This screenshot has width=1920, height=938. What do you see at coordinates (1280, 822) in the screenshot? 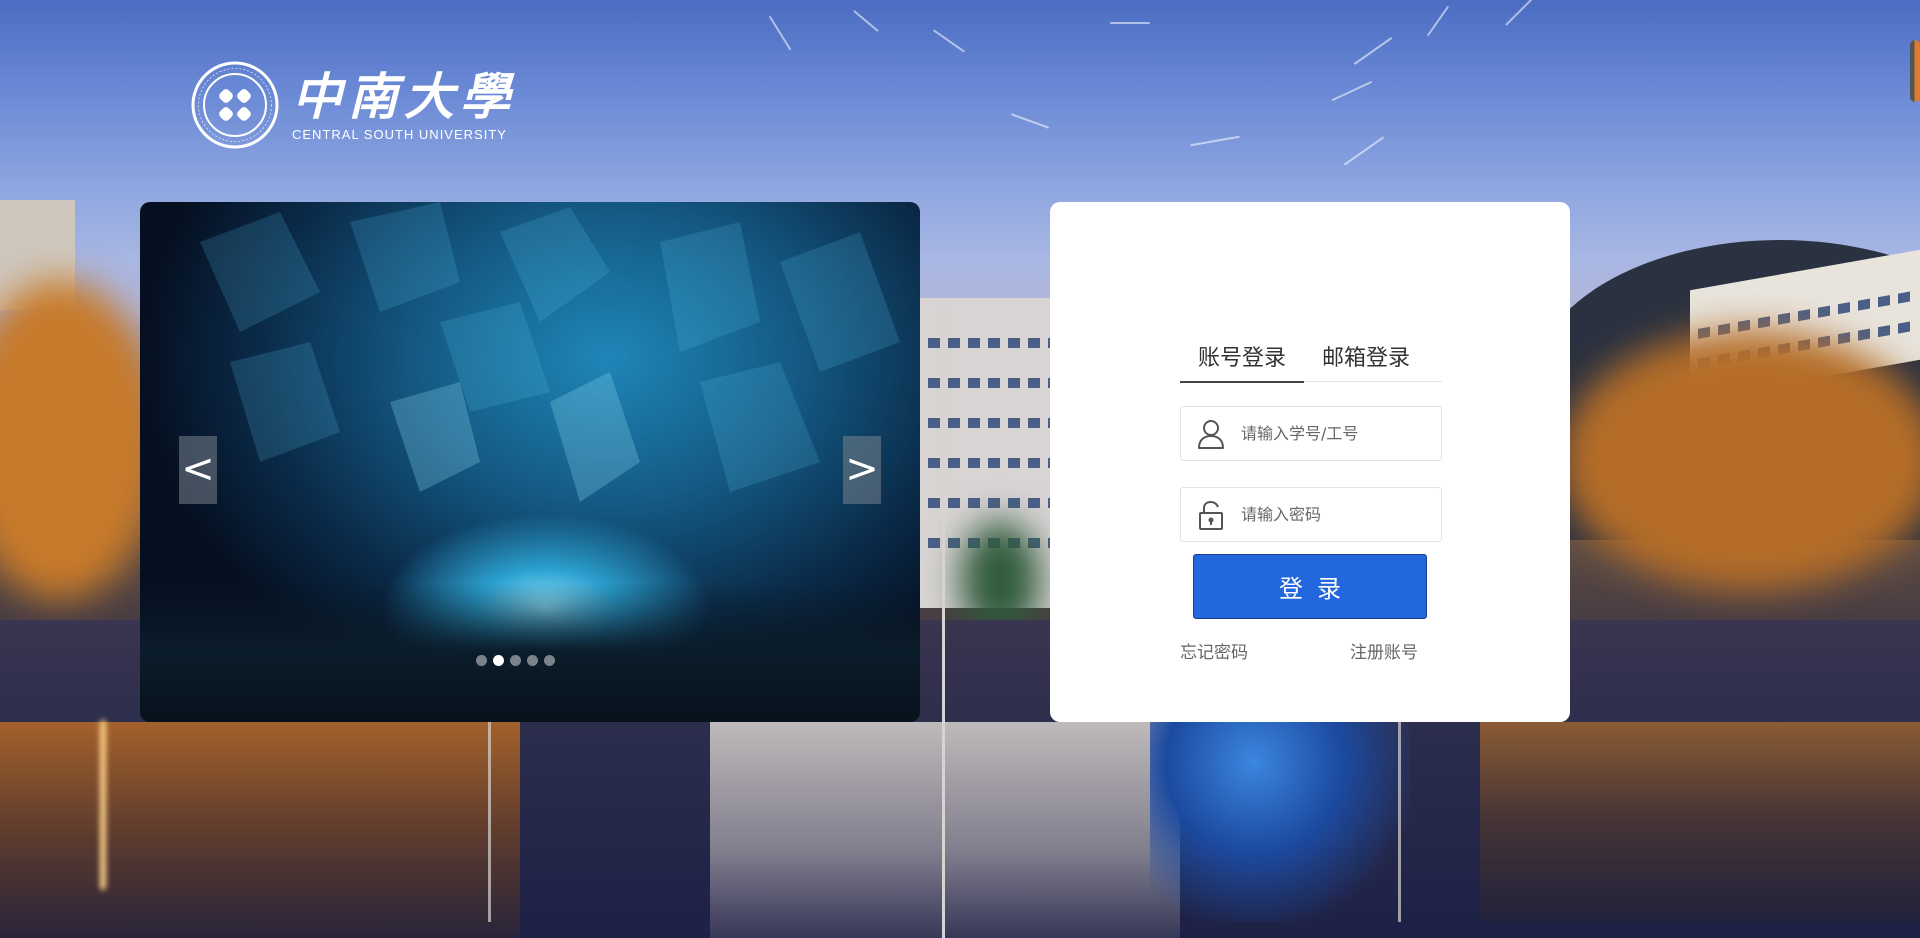
I see `blue-light-reflection` at bounding box center [1280, 822].